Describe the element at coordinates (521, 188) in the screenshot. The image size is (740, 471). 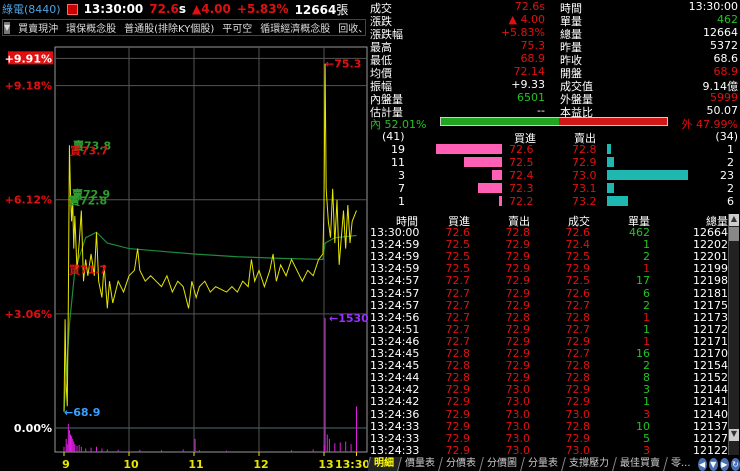
I see `bid-price: 72.3` at that location.